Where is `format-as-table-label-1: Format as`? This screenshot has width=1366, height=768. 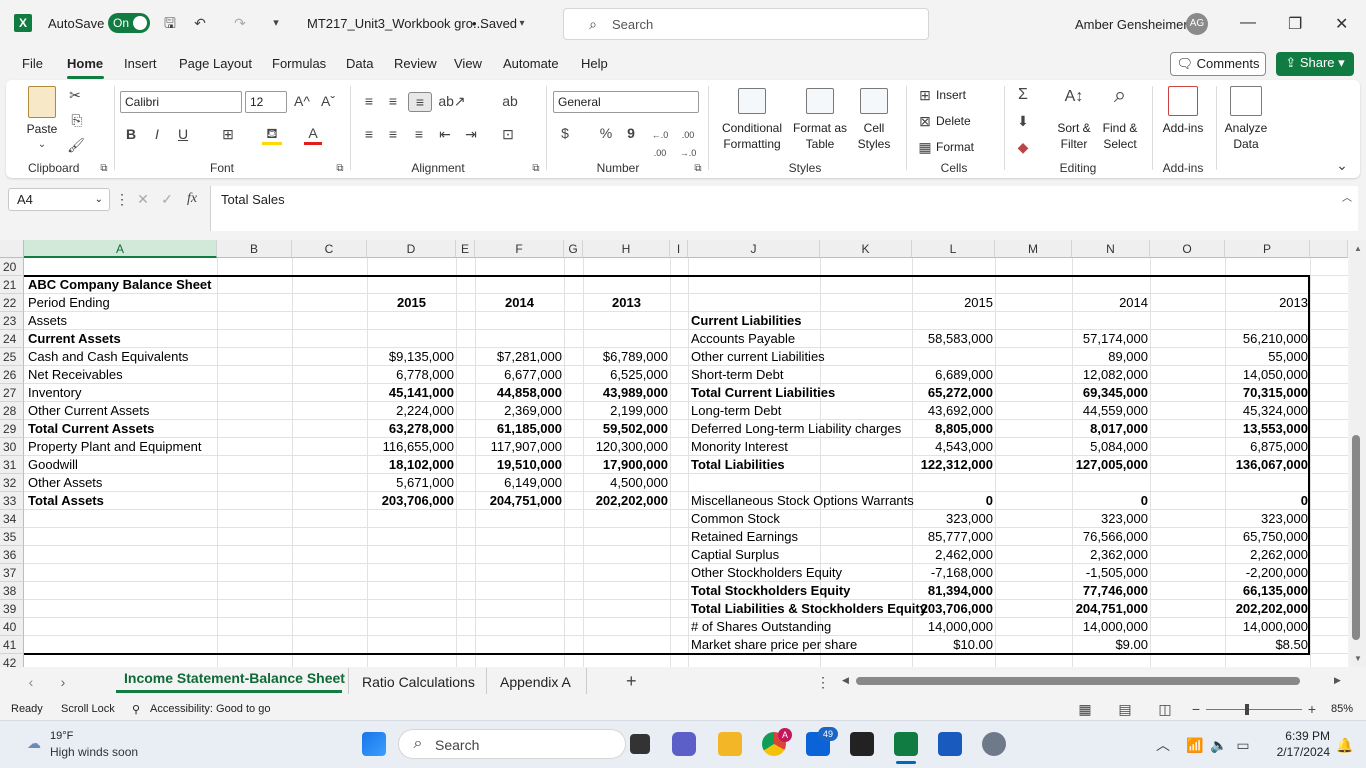
format-as-table-label-1: Format as is located at coordinates (820, 128).